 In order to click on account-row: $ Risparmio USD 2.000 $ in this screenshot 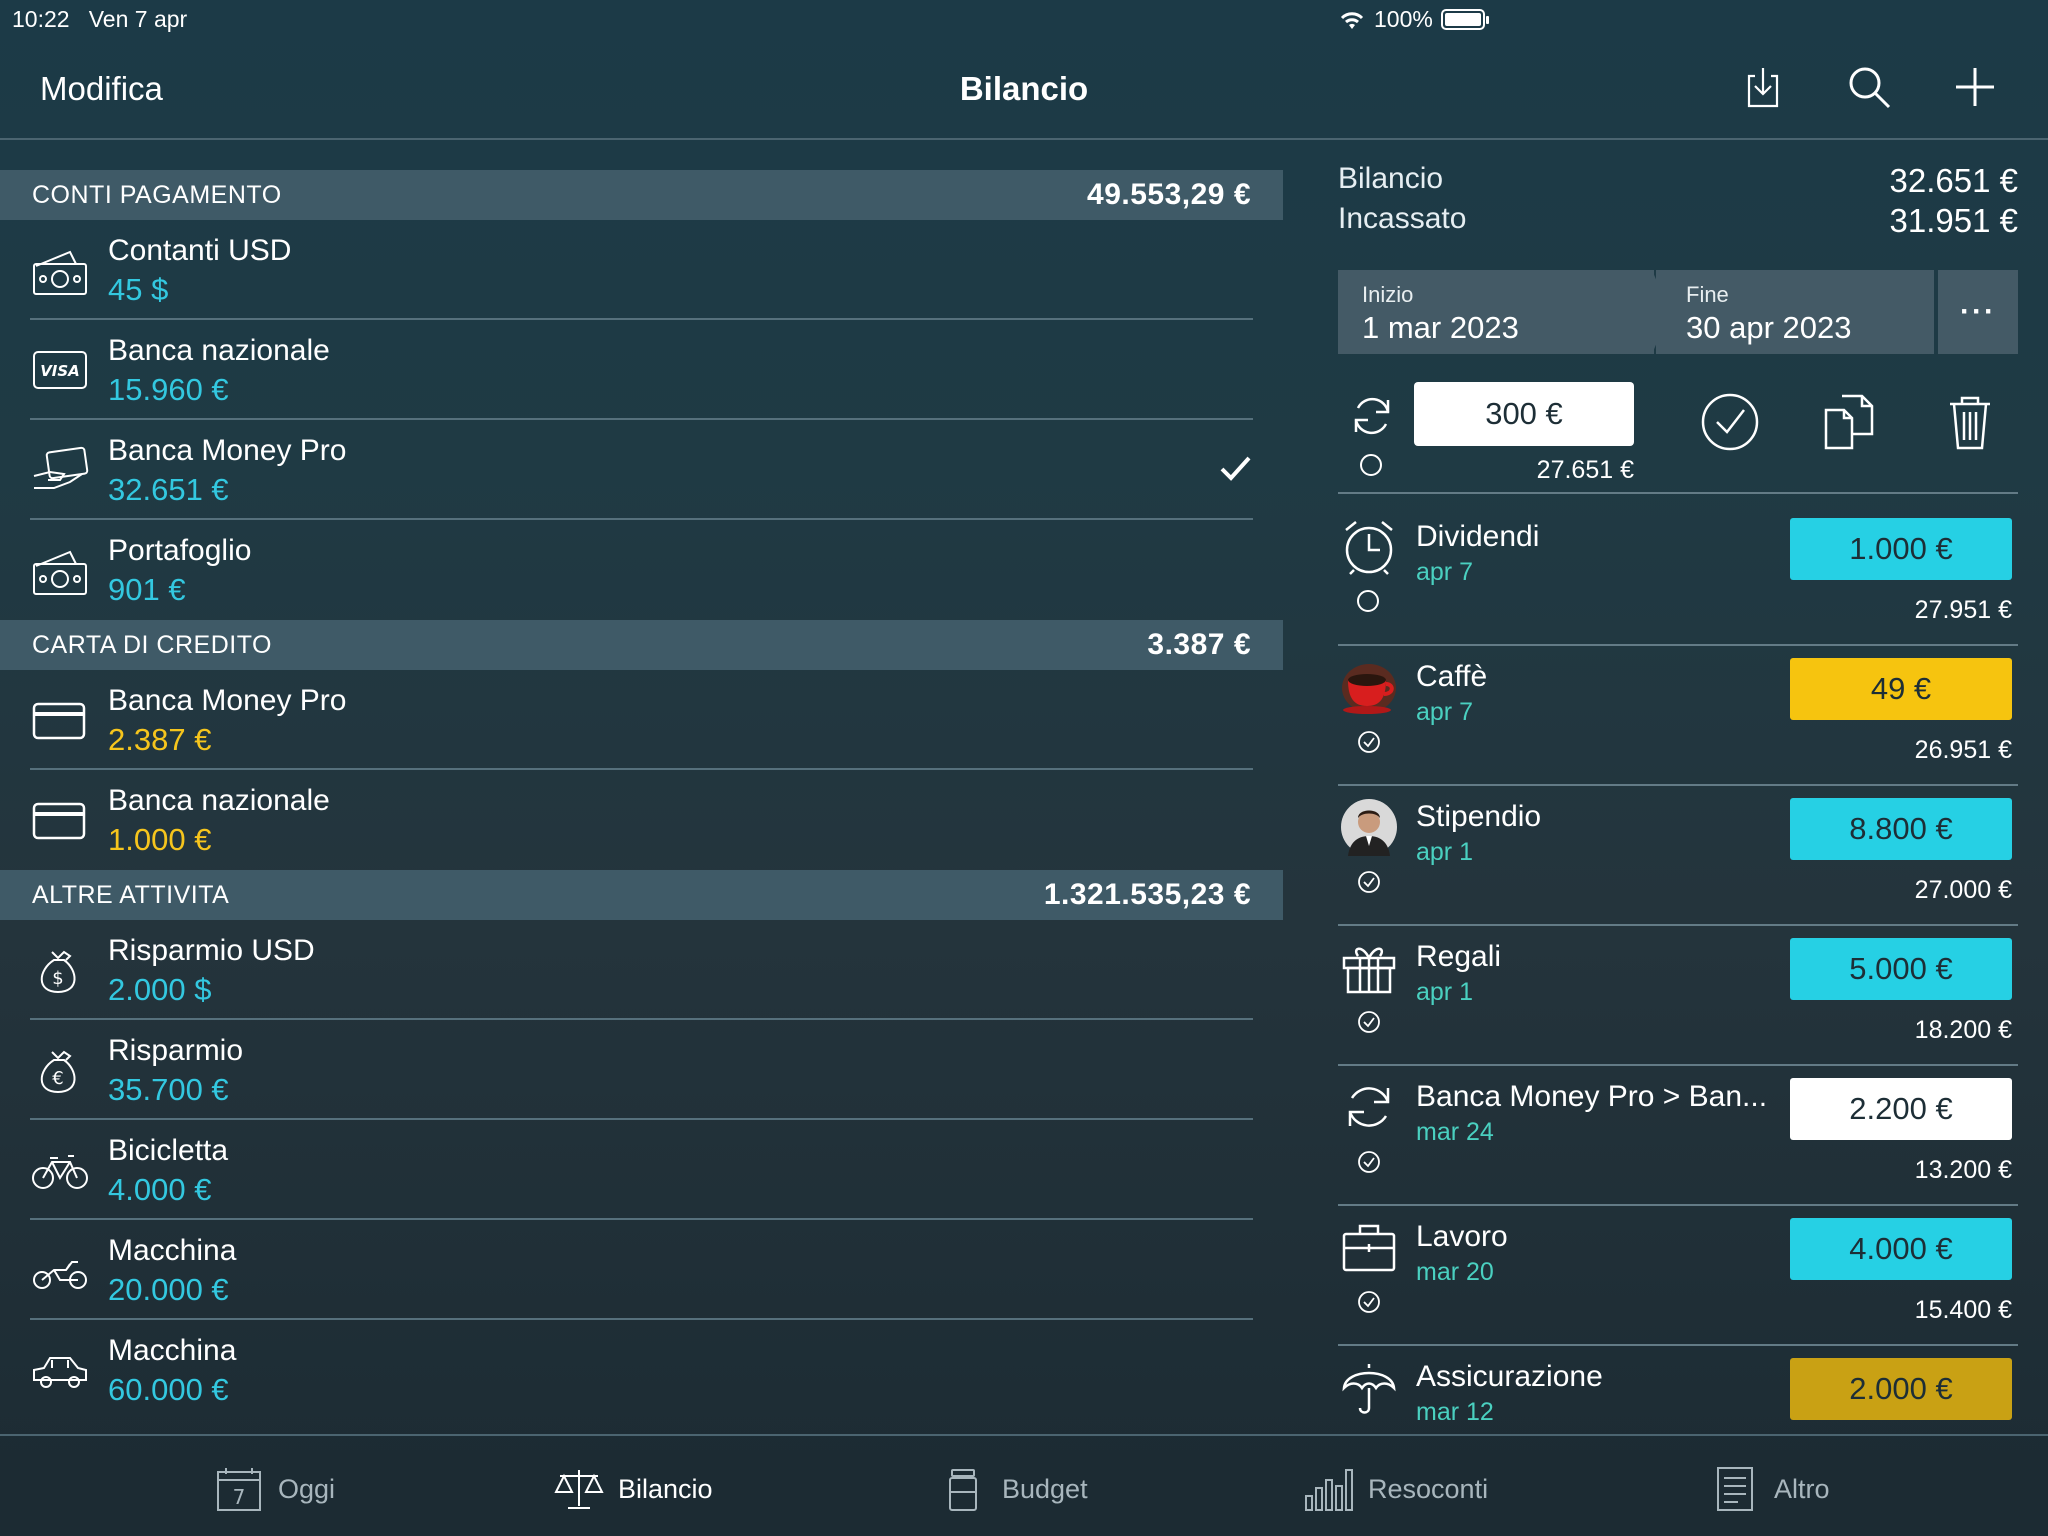, I will do `click(641, 970)`.